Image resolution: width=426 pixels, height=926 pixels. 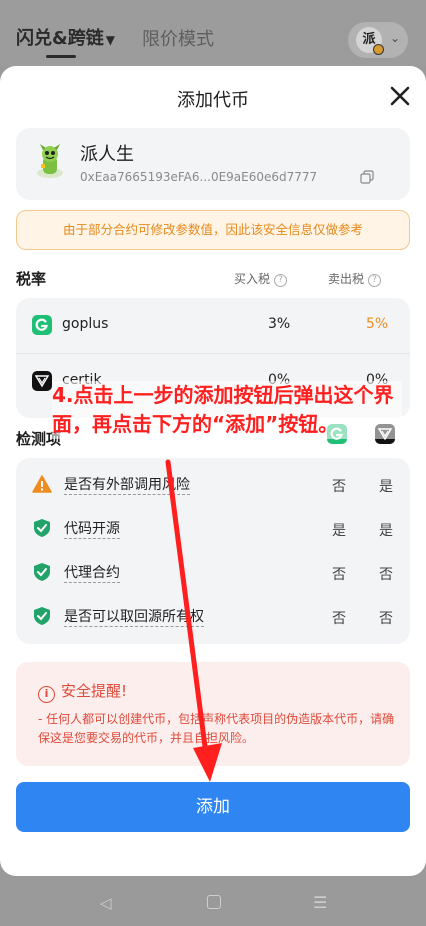 I want to click on sell-tax-value: 5%, so click(x=377, y=324).